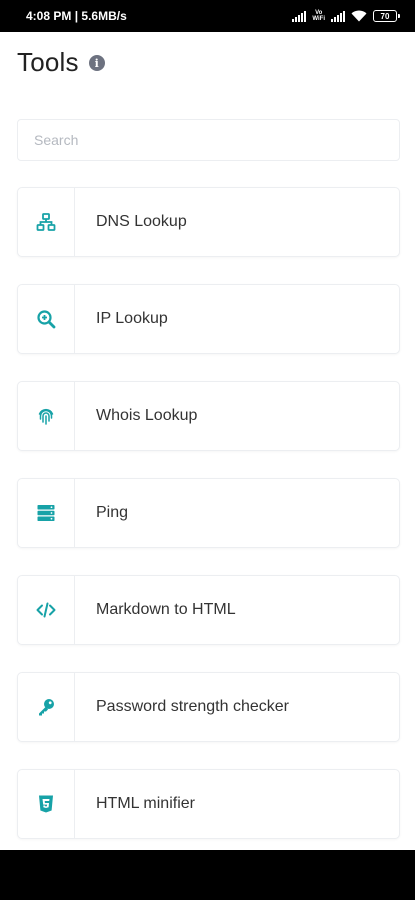 The image size is (415, 900). I want to click on tool-label: DNS Lookup, so click(141, 221).